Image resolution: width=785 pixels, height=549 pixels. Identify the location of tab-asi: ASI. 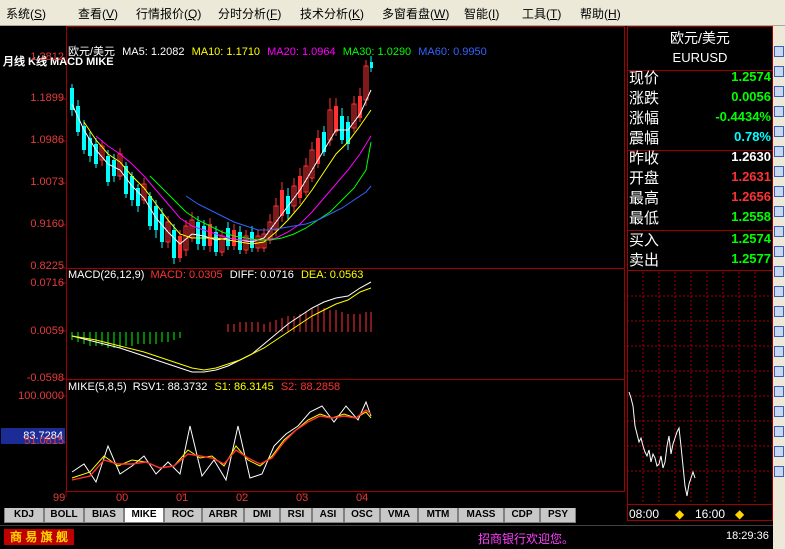
(328, 515).